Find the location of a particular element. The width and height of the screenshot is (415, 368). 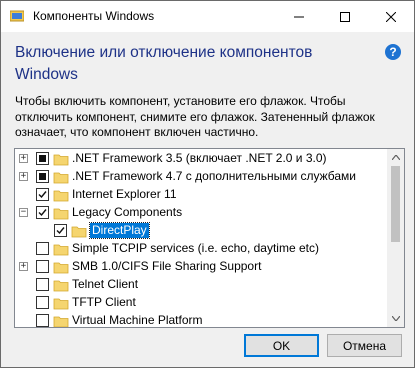

feature-row: Telnet Client is located at coordinates (201, 285).